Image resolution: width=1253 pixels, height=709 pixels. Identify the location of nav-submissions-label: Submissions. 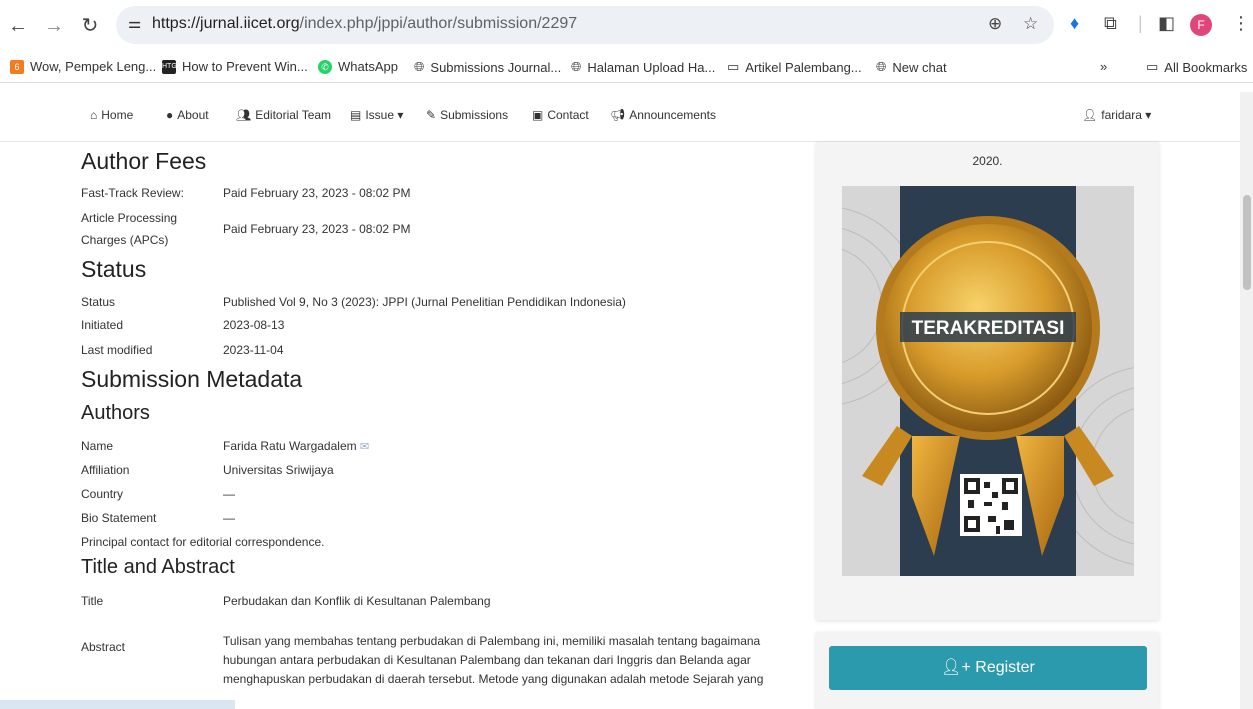
(474, 115).